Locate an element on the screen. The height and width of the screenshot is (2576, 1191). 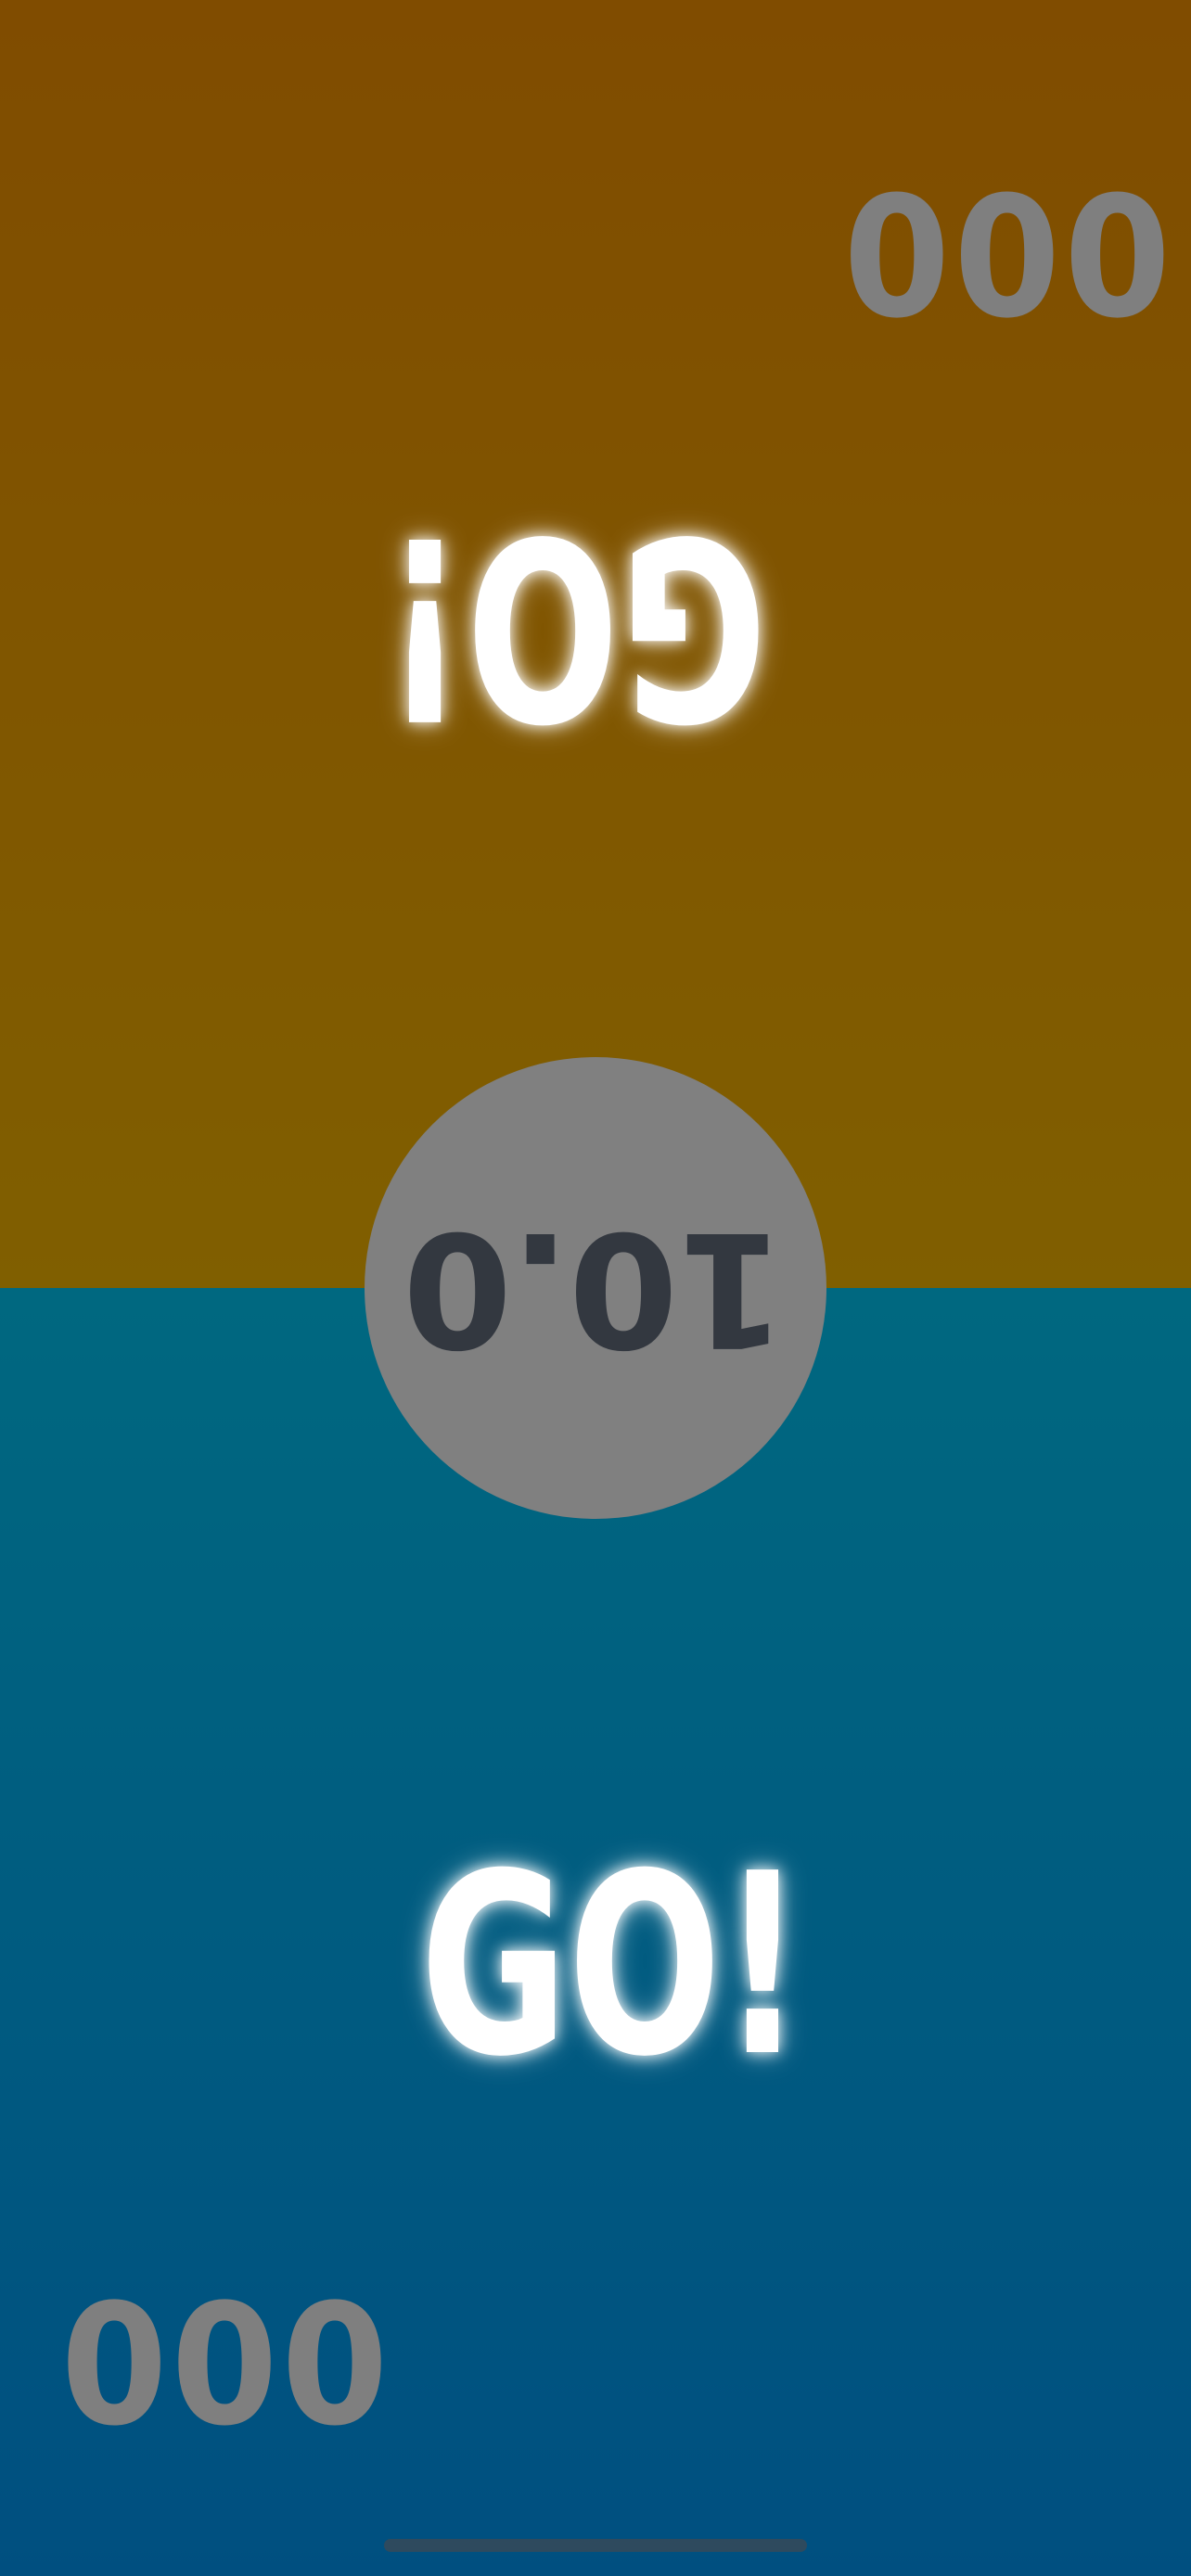
bottom-player-go-label: GO! is located at coordinates (611, 1965).